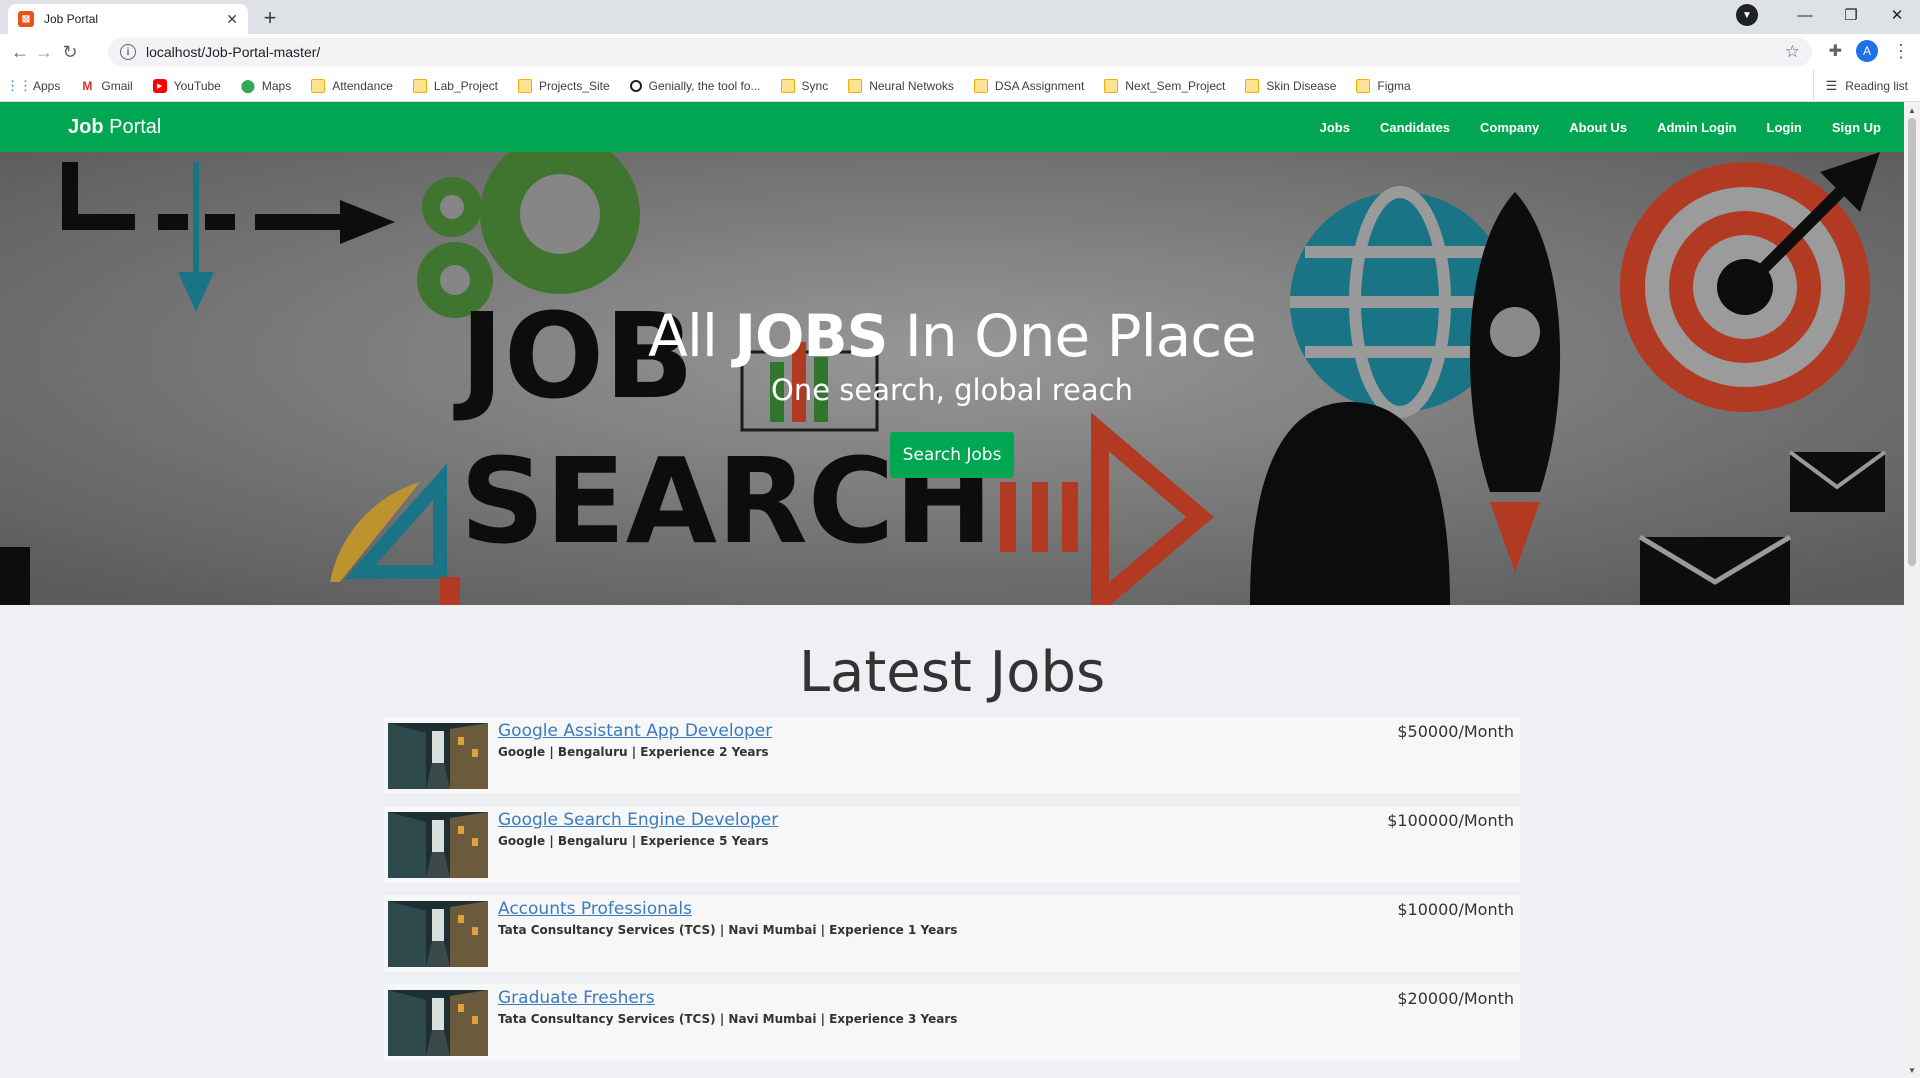 This screenshot has height=1078, width=1920. Describe the element at coordinates (1415, 127) in the screenshot. I see `nav-link-candidates: Candidates` at that location.